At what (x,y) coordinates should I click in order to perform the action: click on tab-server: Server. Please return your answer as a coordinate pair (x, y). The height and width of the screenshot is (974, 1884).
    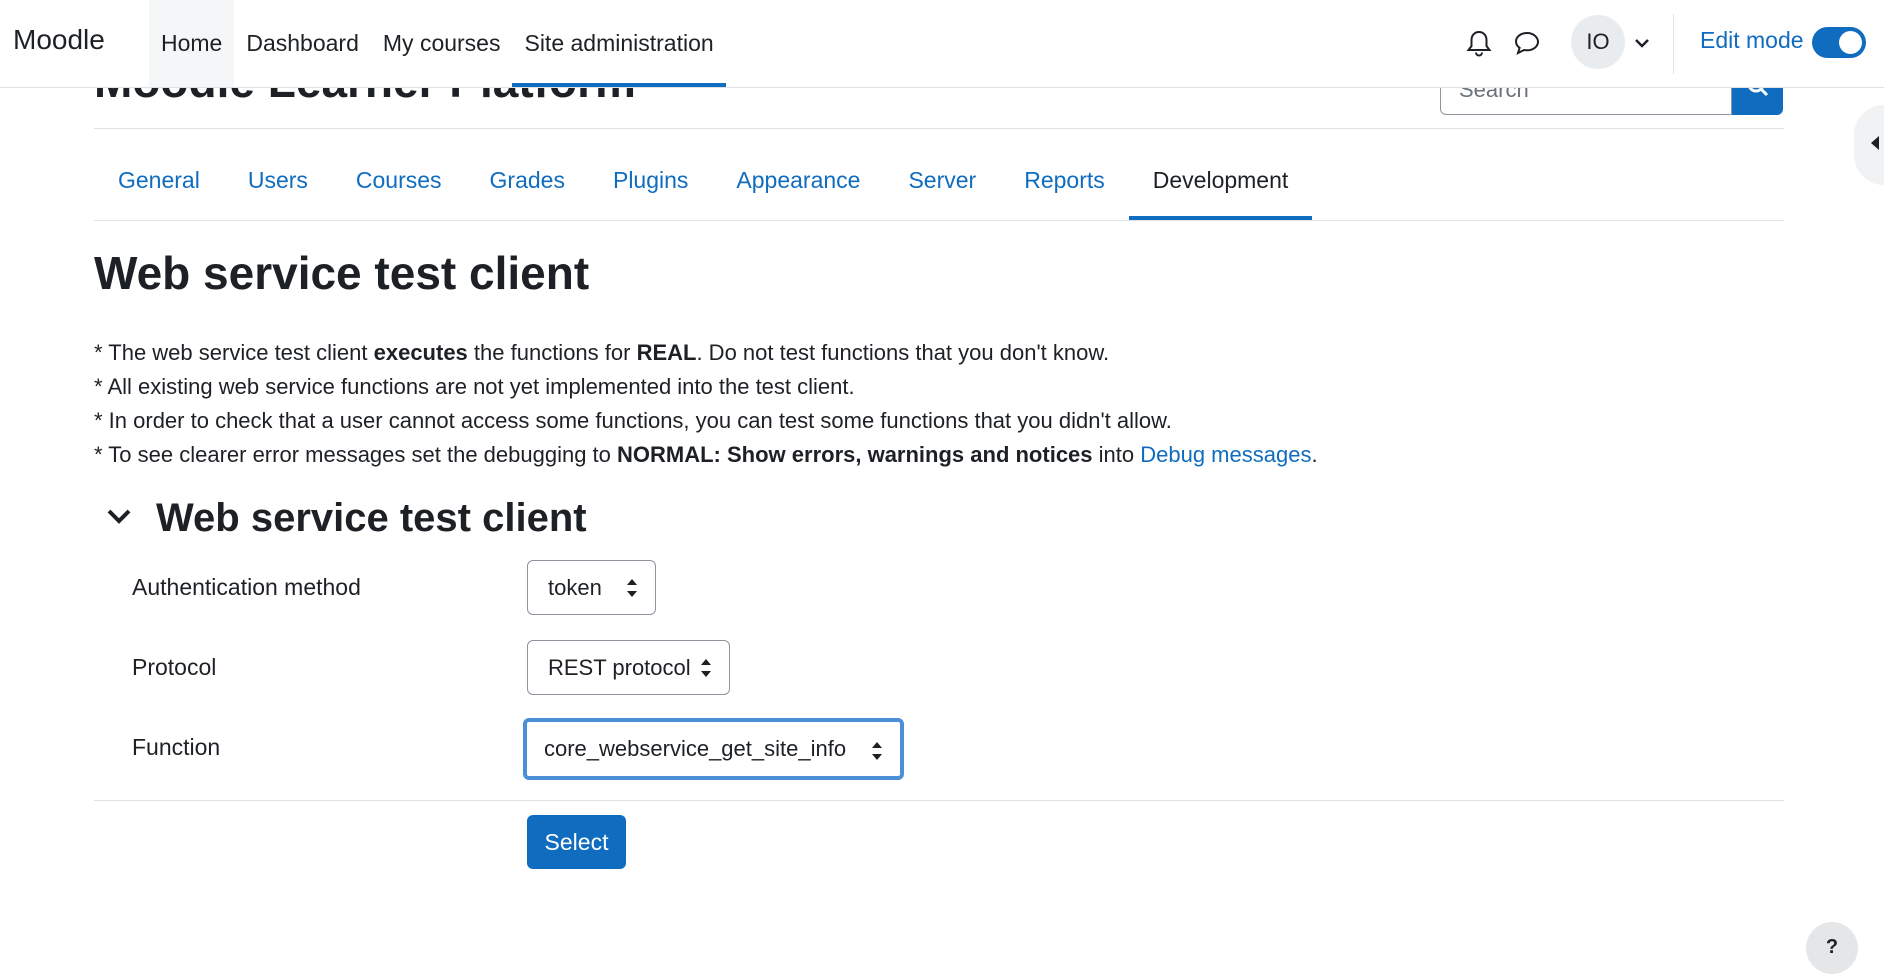
    Looking at the image, I should click on (942, 180).